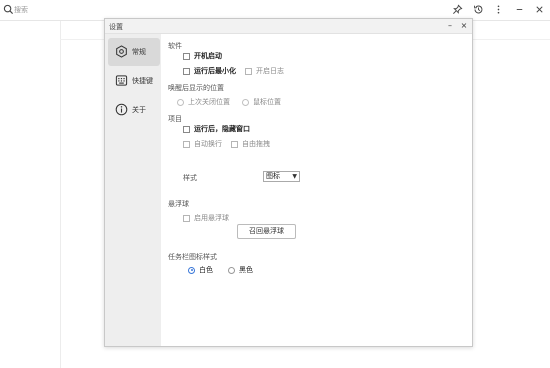  I want to click on search-input, so click(104, 10).